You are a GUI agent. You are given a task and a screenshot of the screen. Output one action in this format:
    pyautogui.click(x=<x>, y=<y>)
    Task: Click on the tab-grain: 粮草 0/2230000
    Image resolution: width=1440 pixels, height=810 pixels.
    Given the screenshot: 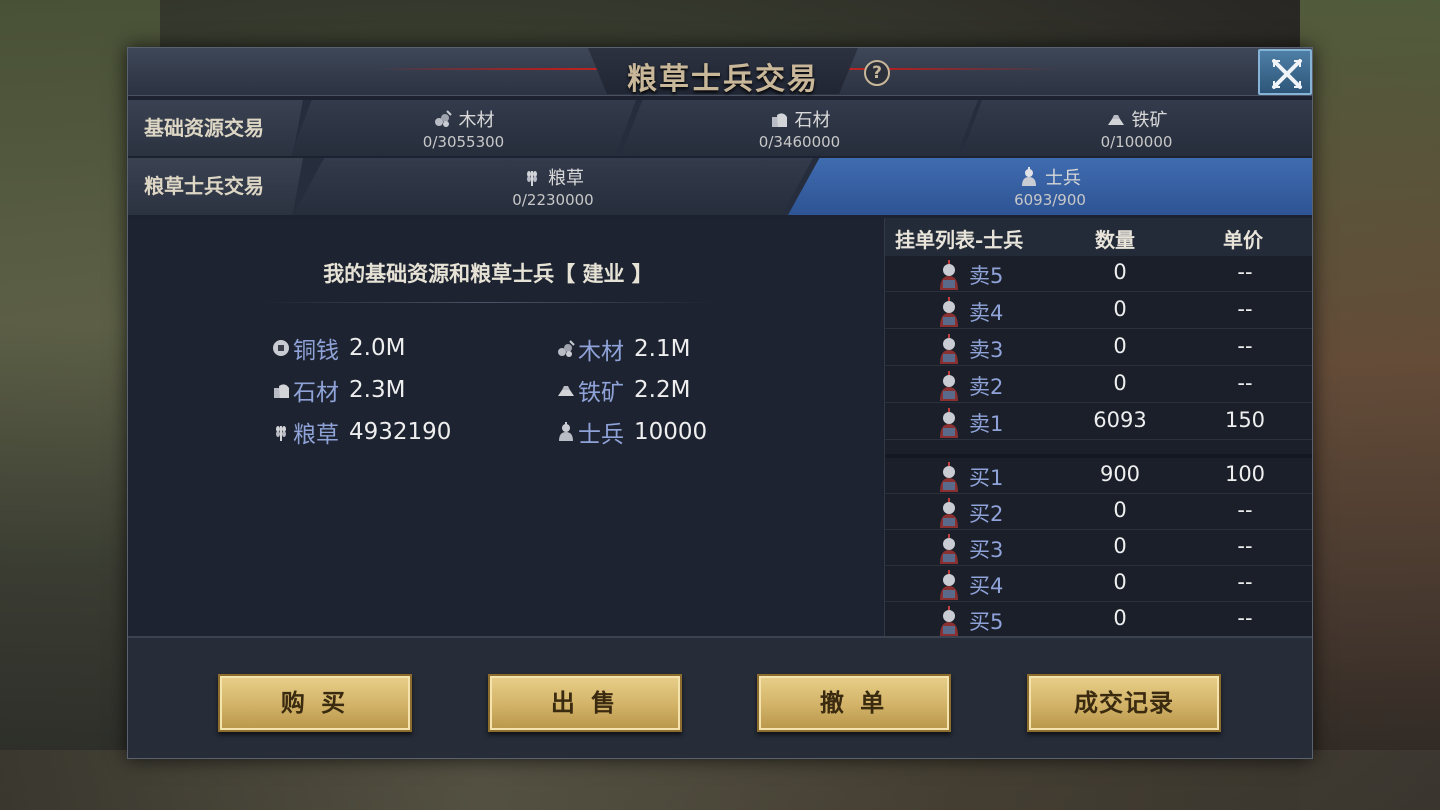 What is the action you would take?
    pyautogui.click(x=553, y=186)
    